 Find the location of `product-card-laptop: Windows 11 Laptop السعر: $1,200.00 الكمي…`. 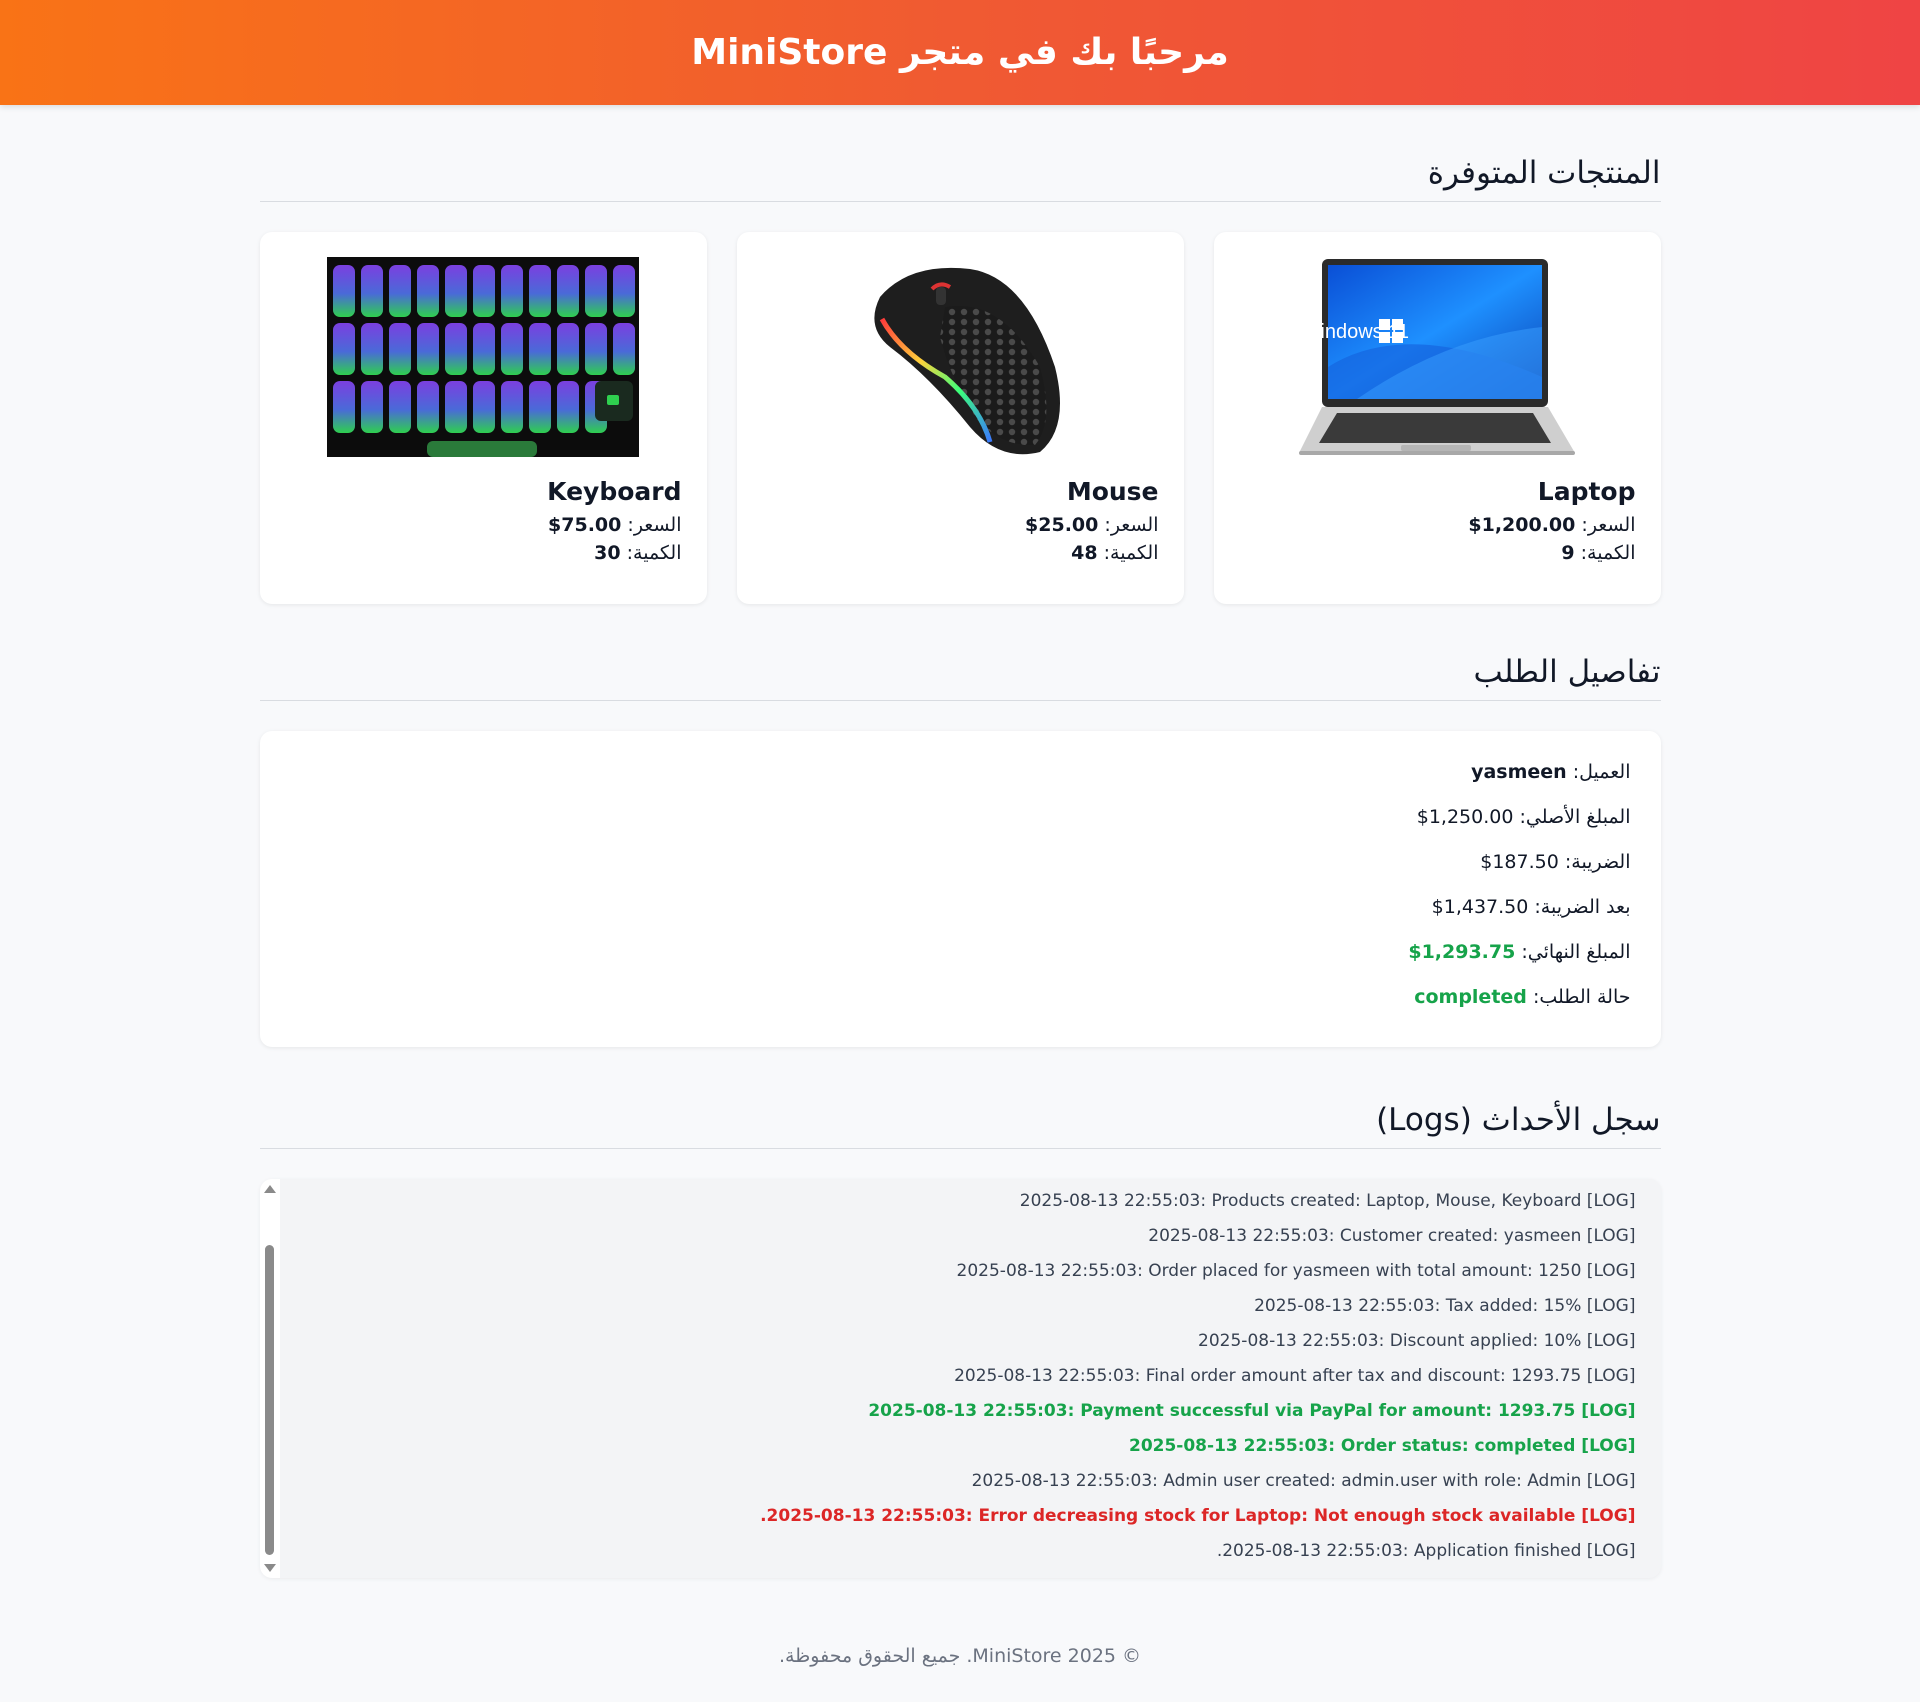

product-card-laptop: Windows 11 Laptop السعر: $1,200.00 الكمي… is located at coordinates (1437, 418).